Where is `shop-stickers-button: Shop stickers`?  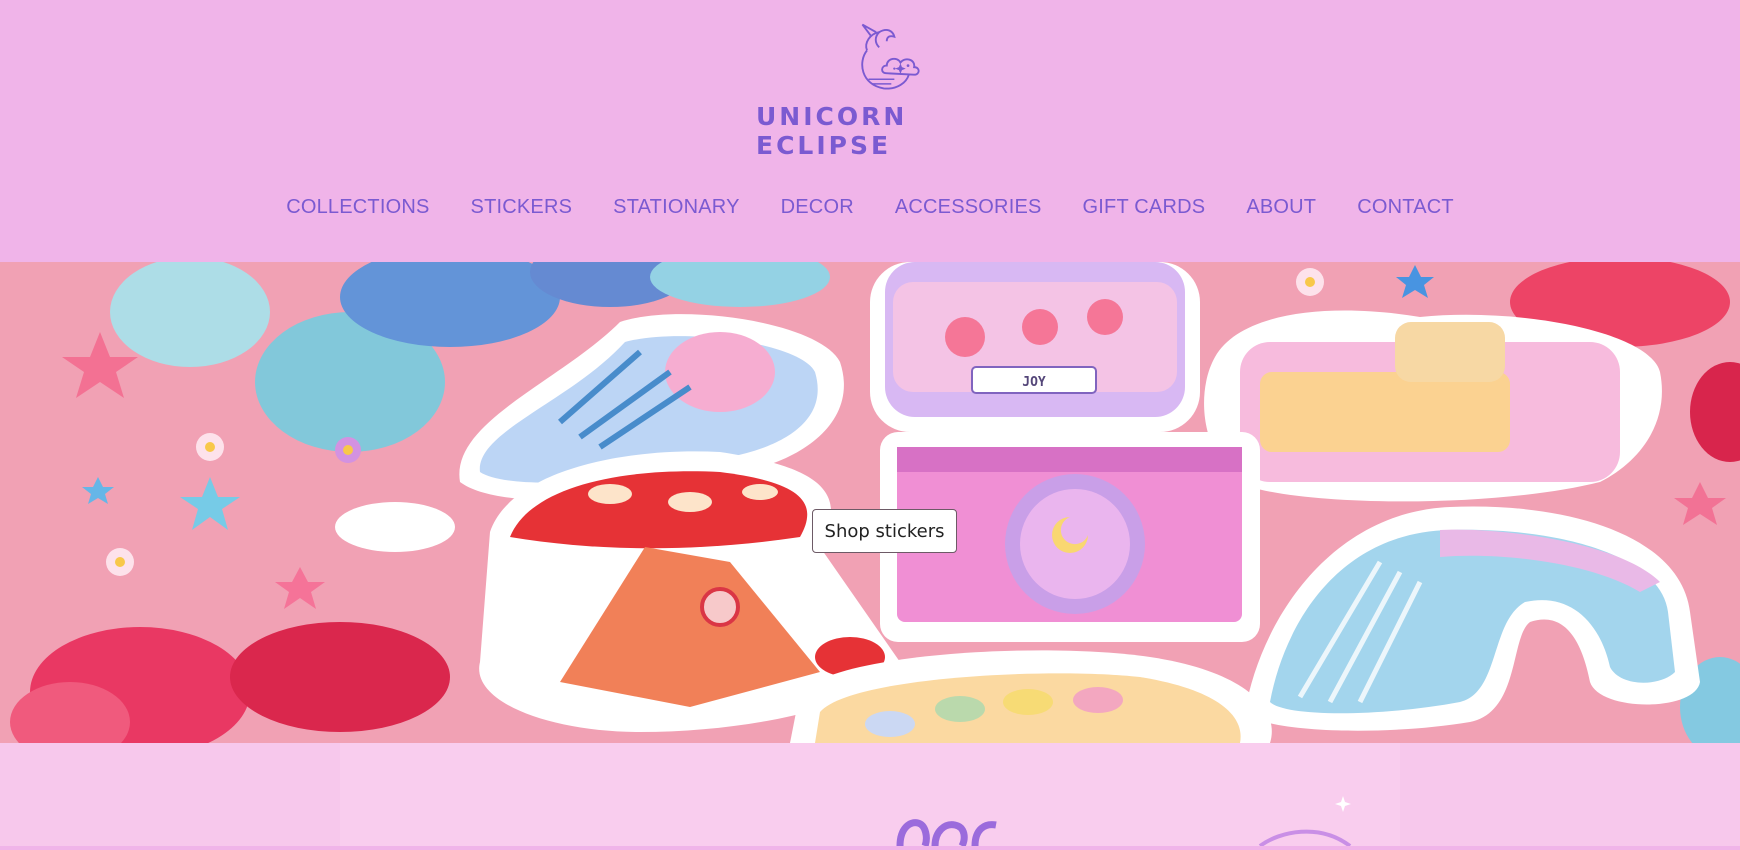 shop-stickers-button: Shop stickers is located at coordinates (884, 531).